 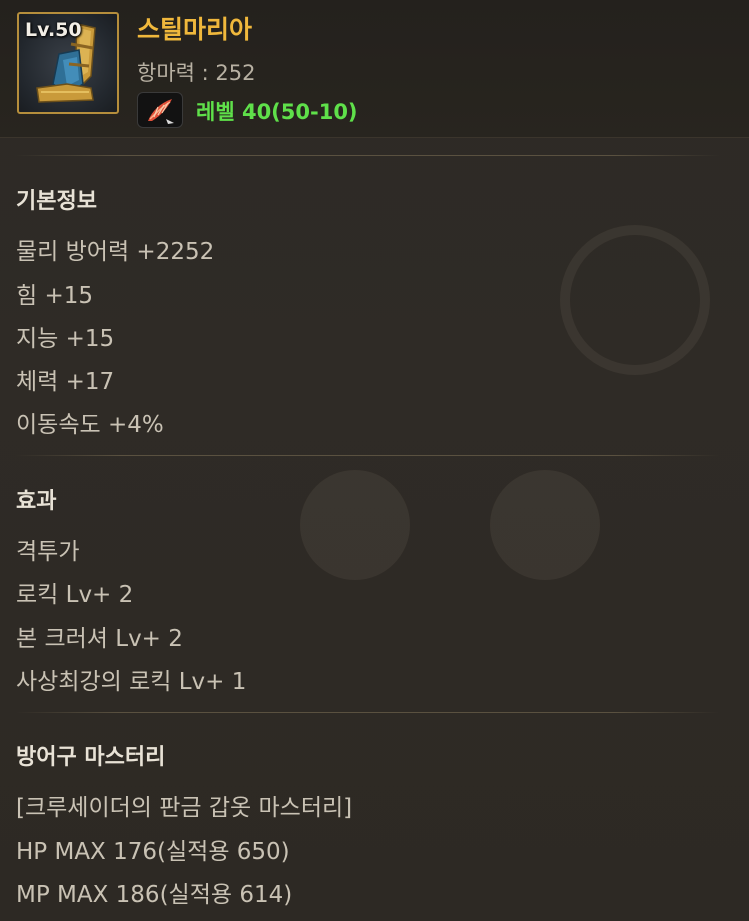 I want to click on item-icon-frame: Lv.50, so click(x=68, y=63).